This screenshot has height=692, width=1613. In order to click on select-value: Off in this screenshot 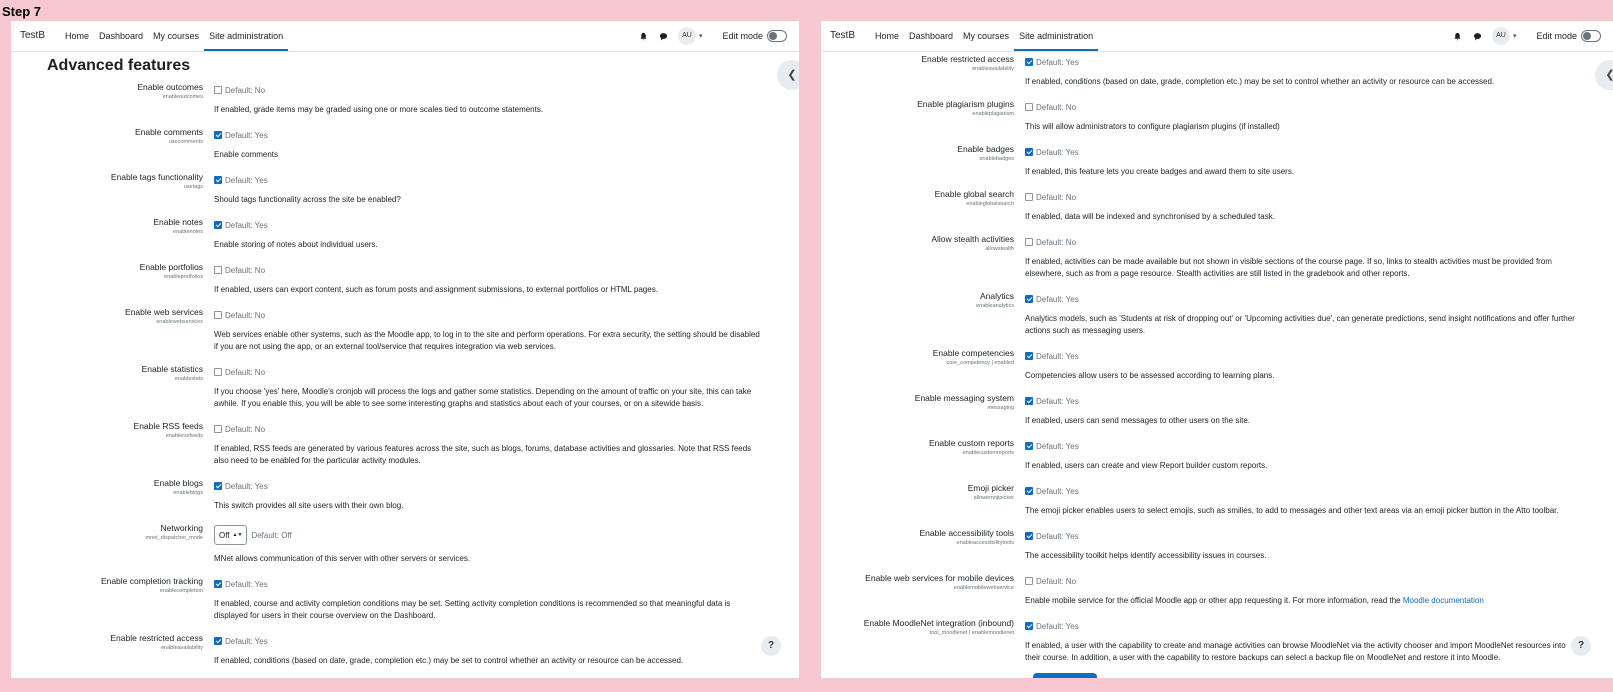, I will do `click(224, 535)`.